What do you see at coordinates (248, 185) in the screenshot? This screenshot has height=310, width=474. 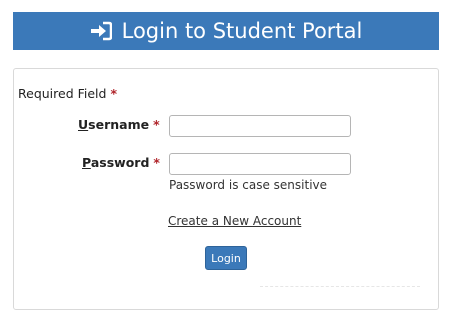 I see `password-hint: Password is case sensitive` at bounding box center [248, 185].